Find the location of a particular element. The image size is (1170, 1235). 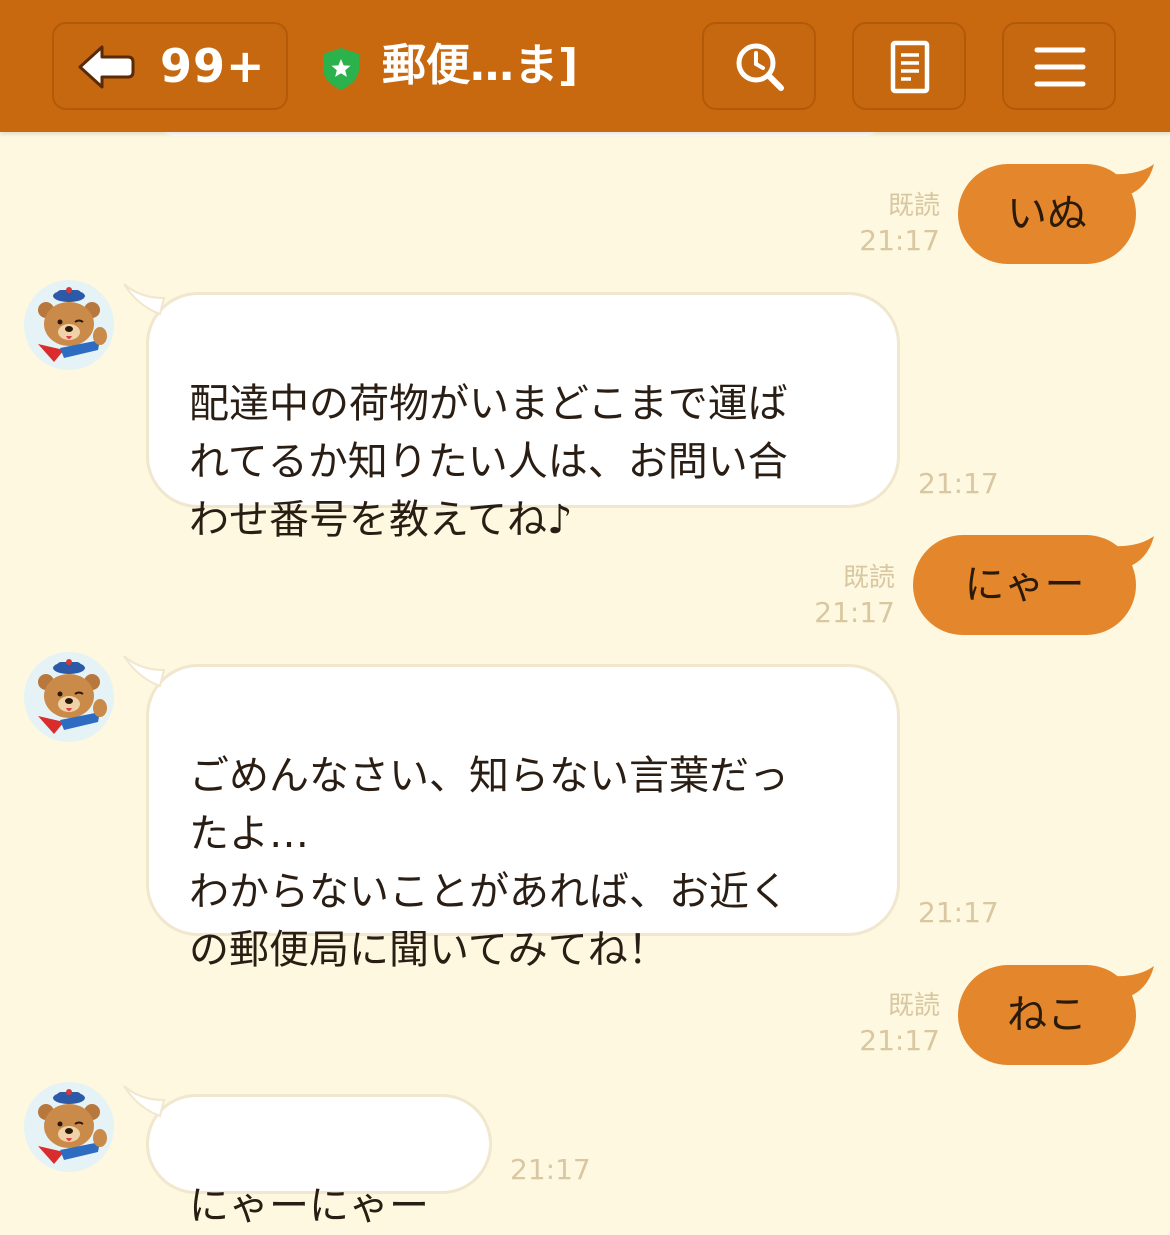

notes-button is located at coordinates (909, 66).